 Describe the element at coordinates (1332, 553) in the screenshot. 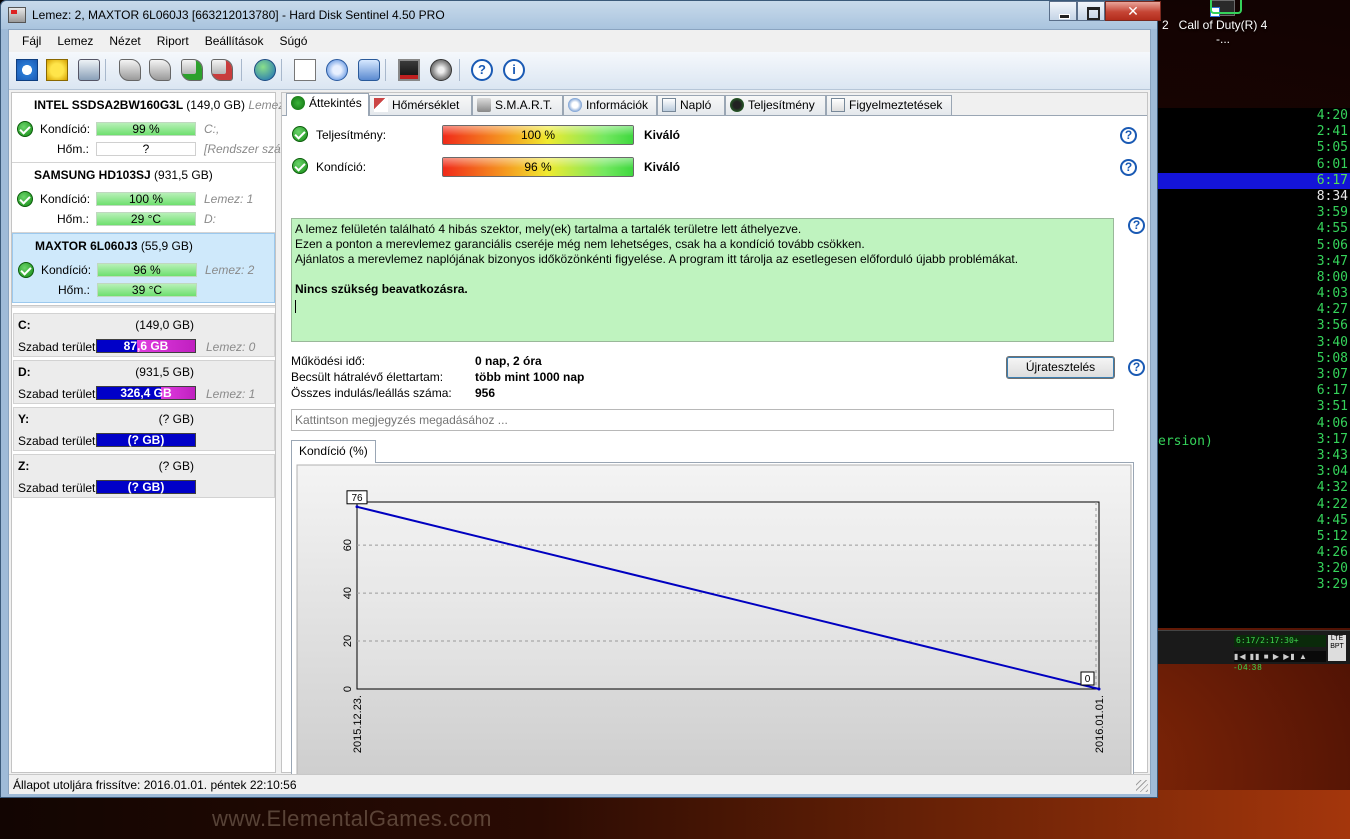

I see `console-line: 4:26` at that location.